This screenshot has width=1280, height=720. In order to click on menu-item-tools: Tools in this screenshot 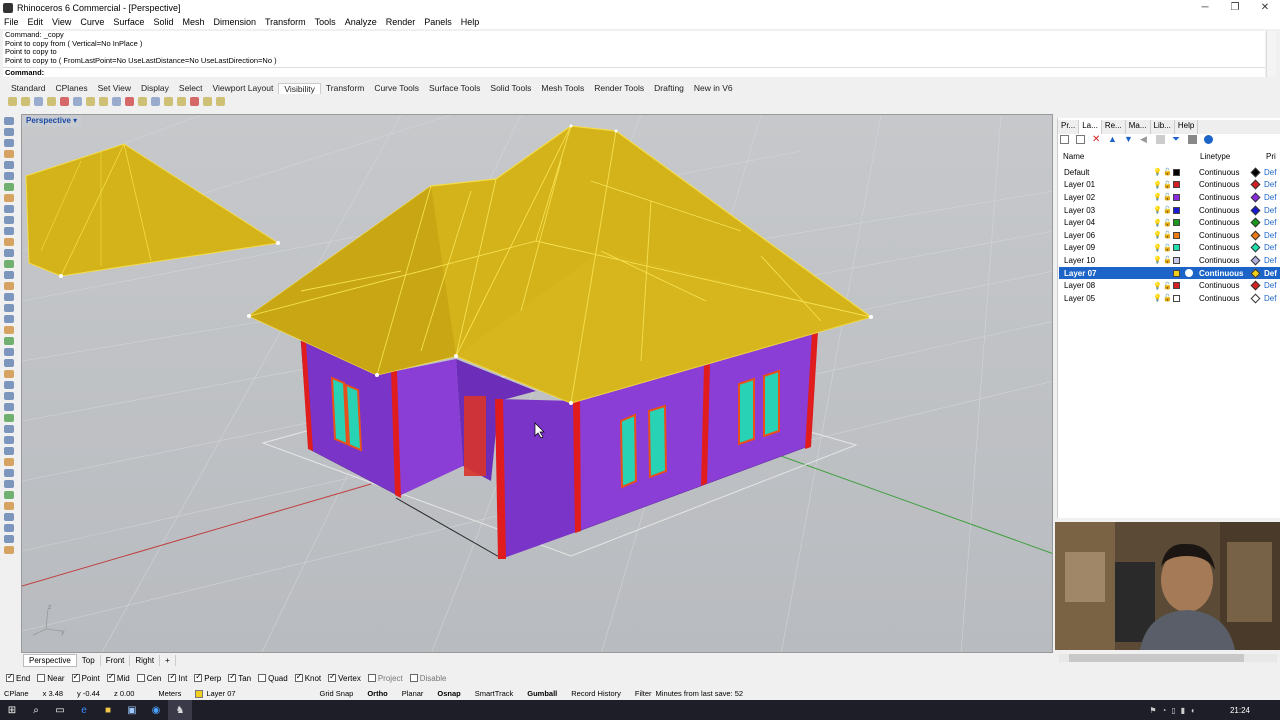, I will do `click(325, 22)`.